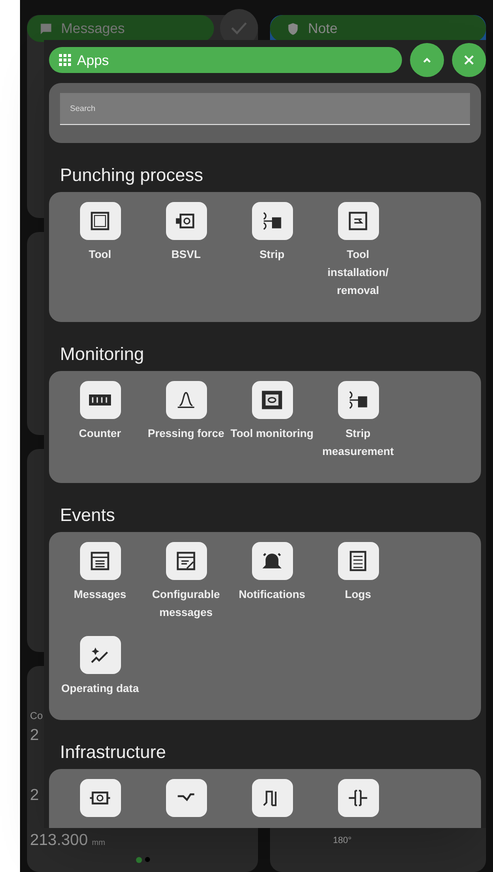  What do you see at coordinates (100, 255) in the screenshot?
I see `app-label: Tool` at bounding box center [100, 255].